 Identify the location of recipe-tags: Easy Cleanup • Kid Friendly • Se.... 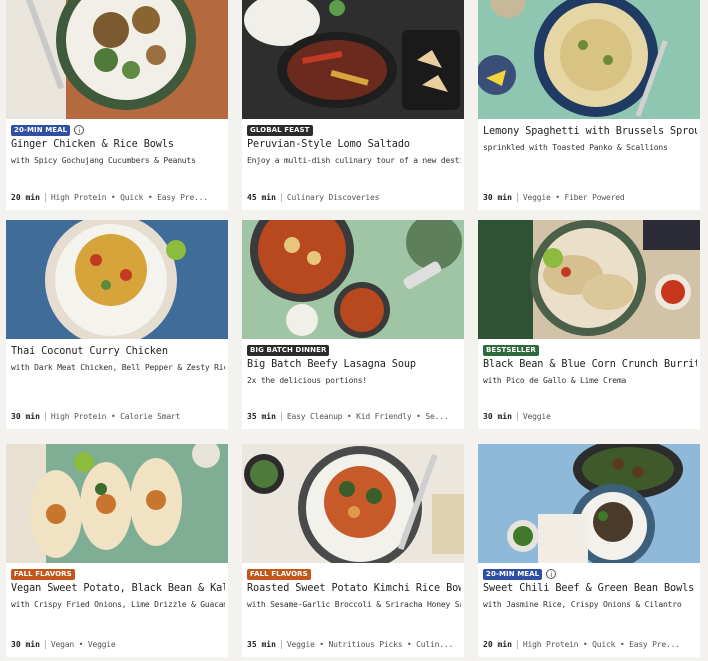
(367, 416).